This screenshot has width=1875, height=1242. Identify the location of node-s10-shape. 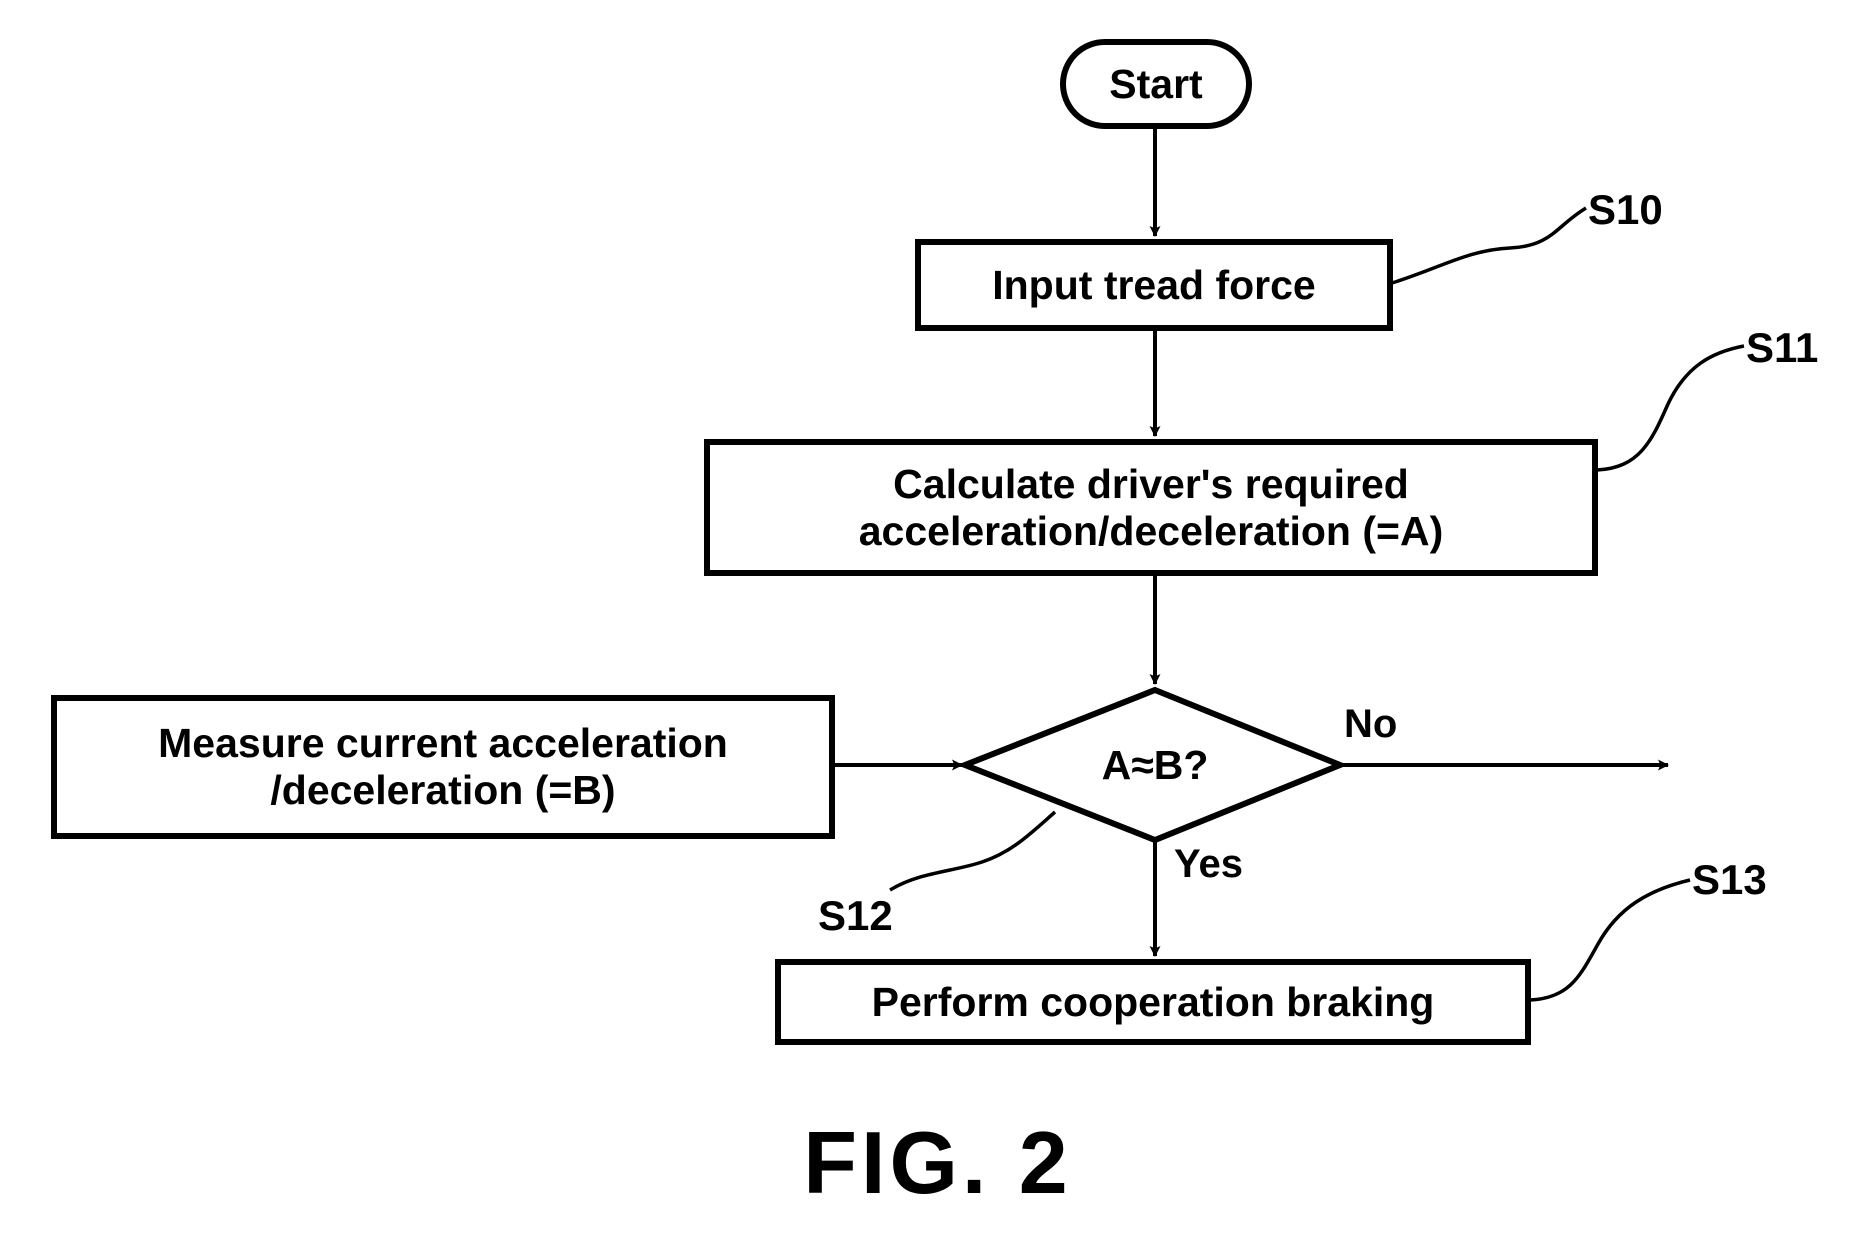
(1154, 285).